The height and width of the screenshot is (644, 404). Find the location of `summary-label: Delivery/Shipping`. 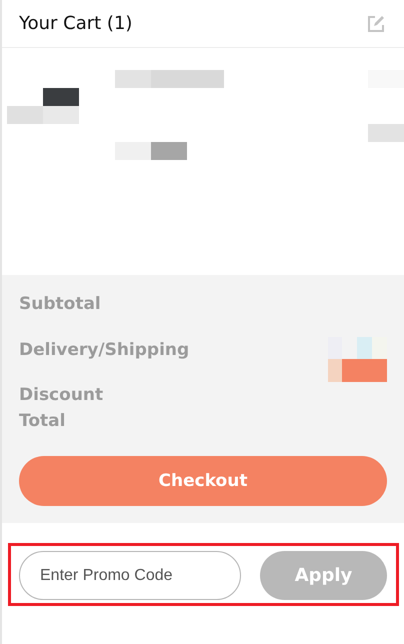

summary-label: Delivery/Shipping is located at coordinates (104, 350).